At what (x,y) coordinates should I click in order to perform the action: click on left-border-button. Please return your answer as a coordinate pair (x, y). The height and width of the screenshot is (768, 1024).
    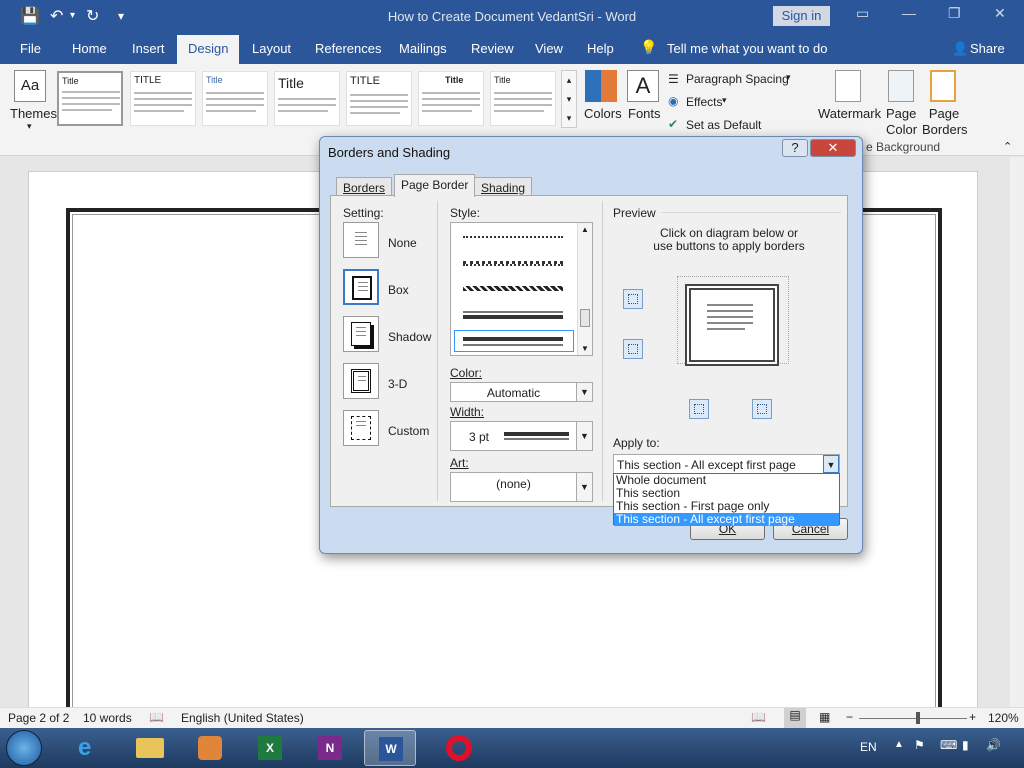
    Looking at the image, I should click on (699, 409).